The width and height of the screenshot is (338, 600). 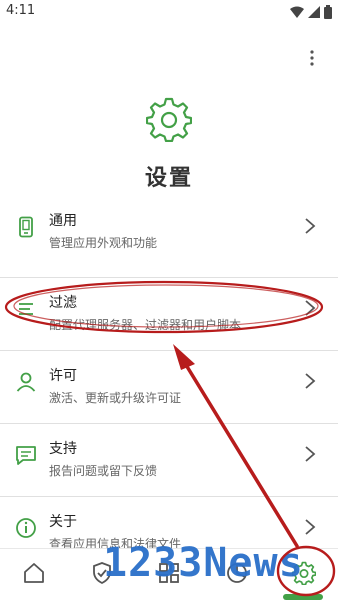 What do you see at coordinates (103, 471) in the screenshot?
I see `settings-item-subtitle: 报告问题或留下反馈` at bounding box center [103, 471].